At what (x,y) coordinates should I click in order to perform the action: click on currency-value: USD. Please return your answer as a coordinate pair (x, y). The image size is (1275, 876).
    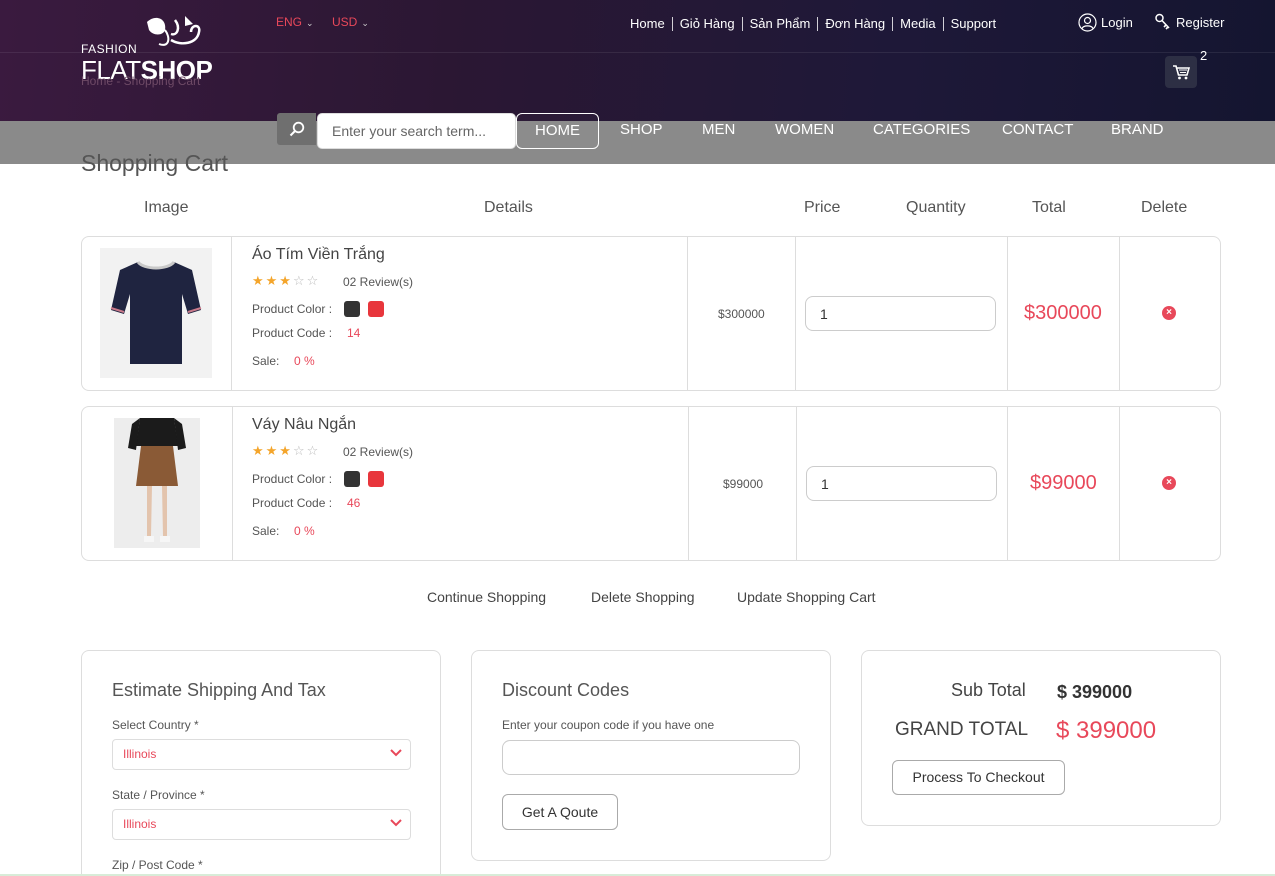
    Looking at the image, I should click on (345, 22).